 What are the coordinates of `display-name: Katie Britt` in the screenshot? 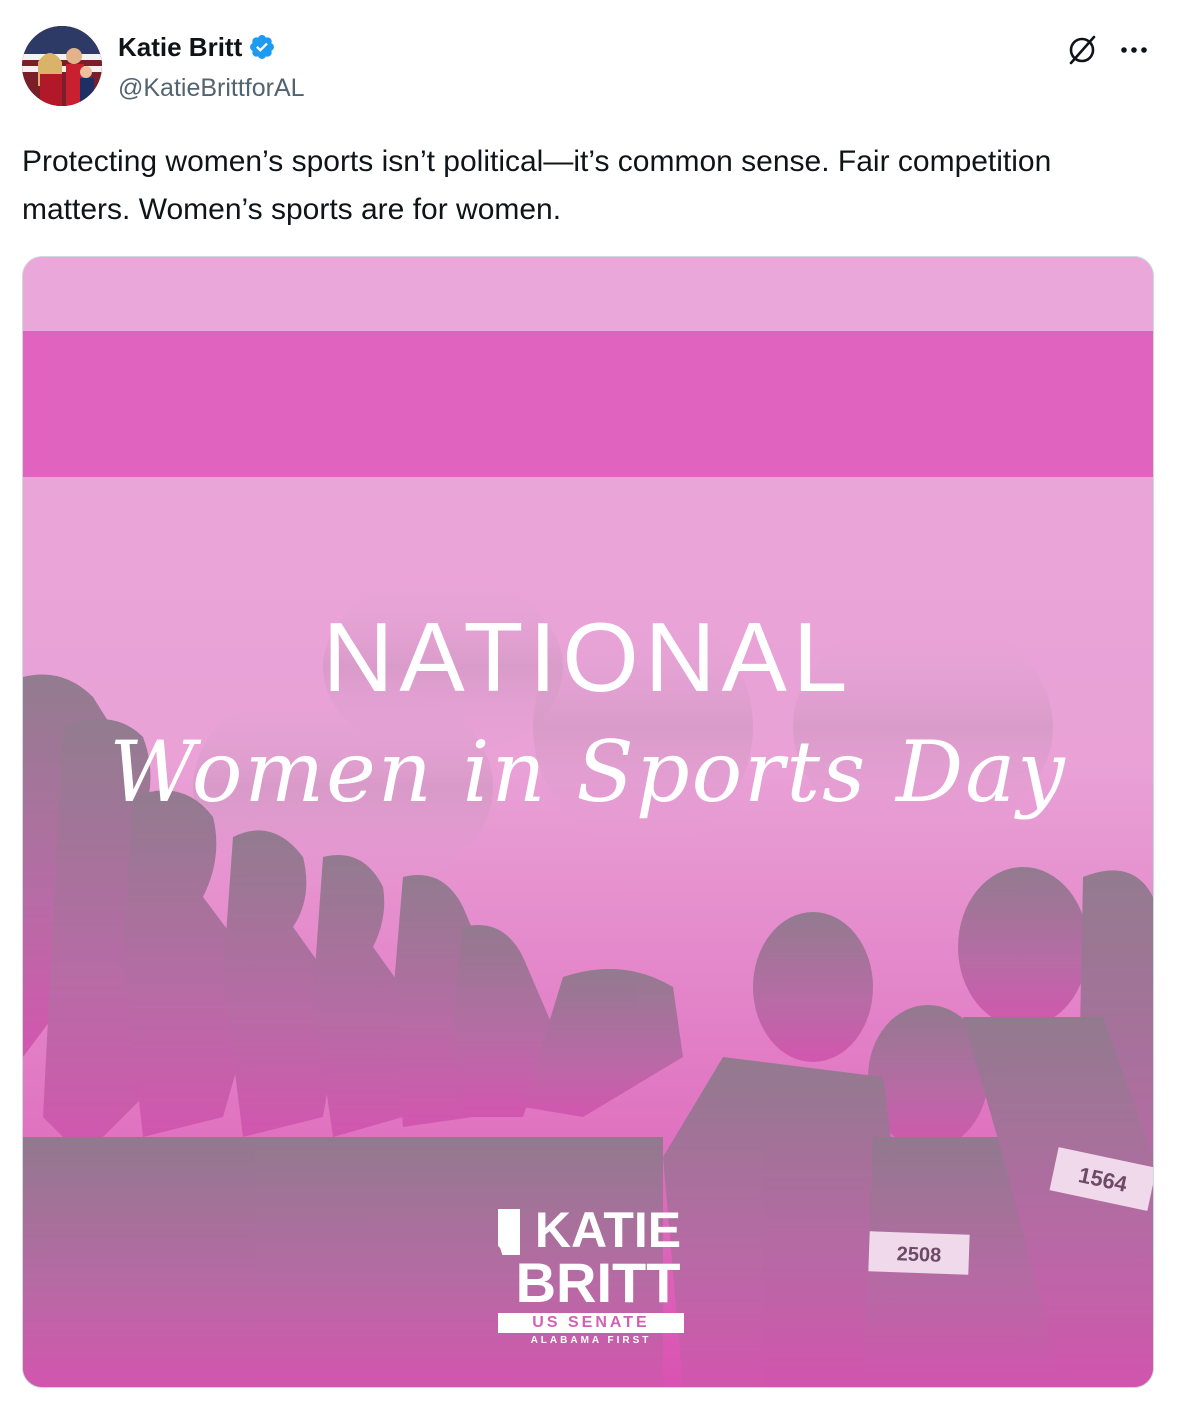 It's located at (180, 47).